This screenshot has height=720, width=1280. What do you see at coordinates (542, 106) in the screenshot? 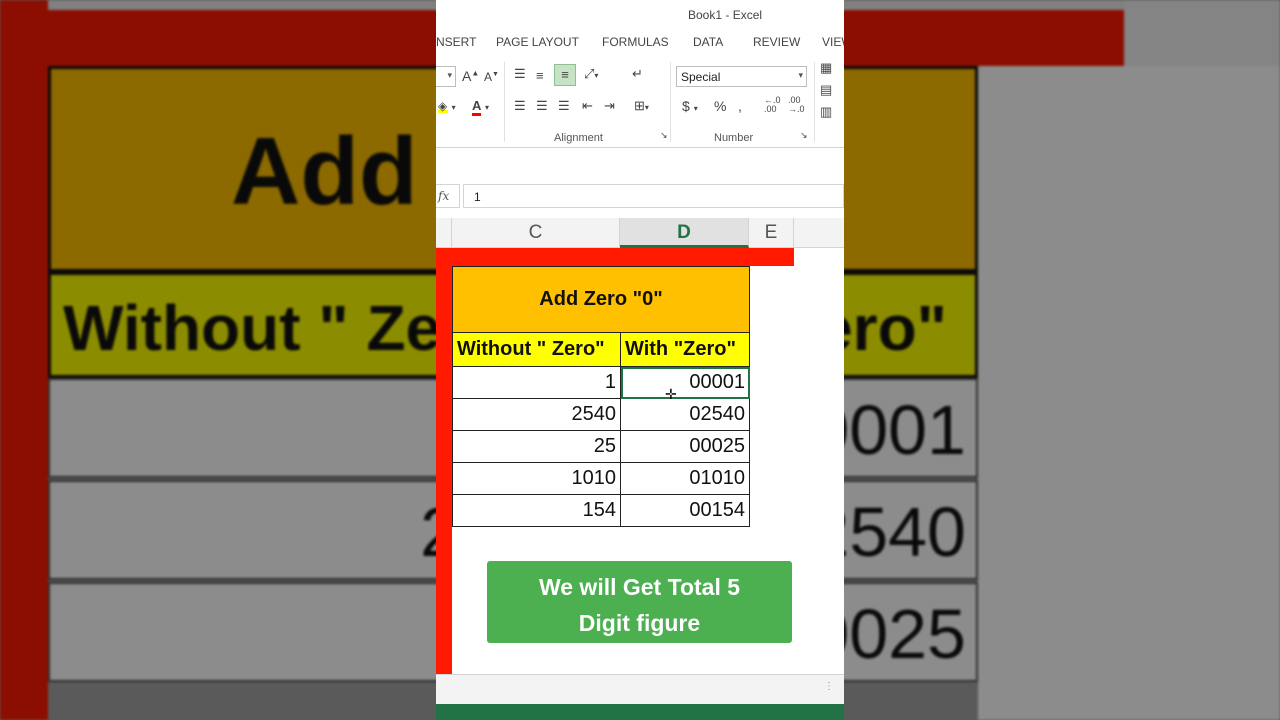
I see `align-center-icon: ☰` at bounding box center [542, 106].